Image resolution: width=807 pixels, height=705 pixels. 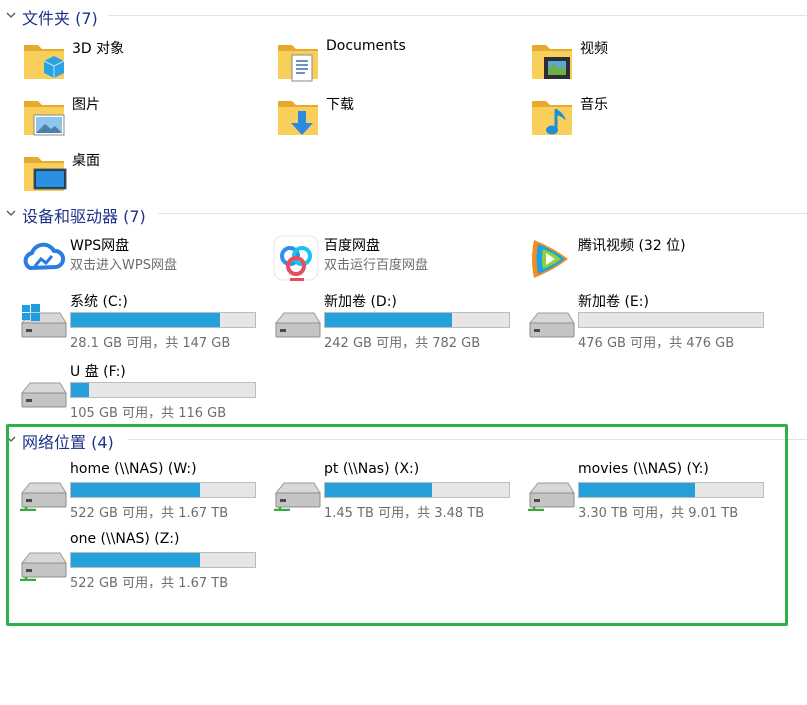 I want to click on app-item-baidu-netdisk: 百度网盘 双击运行百度网盘, so click(x=397, y=261).